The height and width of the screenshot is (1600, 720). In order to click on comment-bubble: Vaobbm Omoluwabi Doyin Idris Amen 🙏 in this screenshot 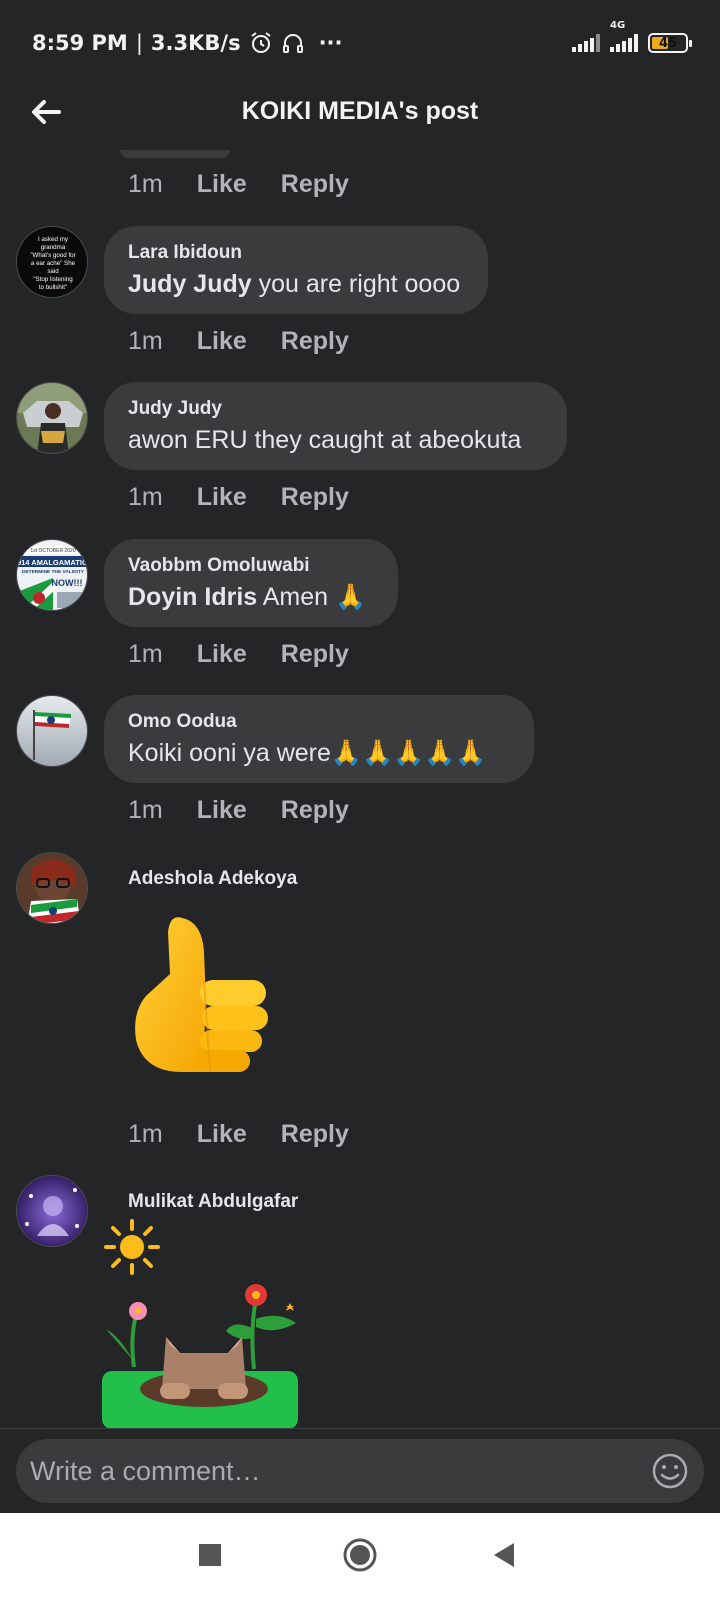, I will do `click(251, 583)`.